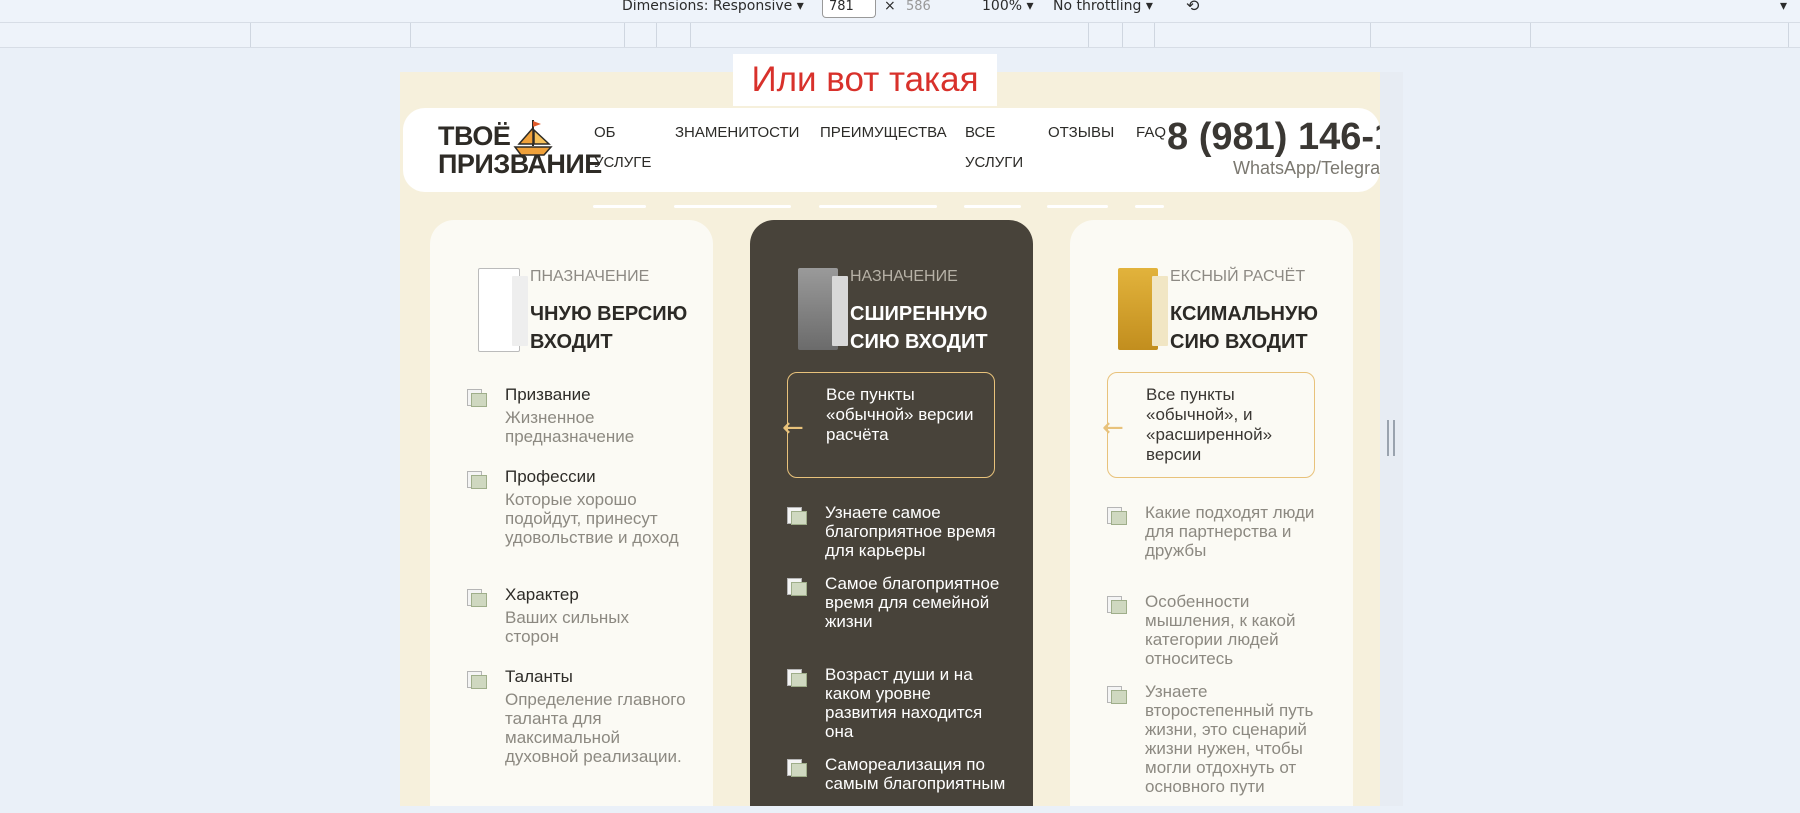 The image size is (1800, 813). What do you see at coordinates (622, 148) in the screenshot?
I see `nav-item-about: ОБ УСЛУГЕ` at bounding box center [622, 148].